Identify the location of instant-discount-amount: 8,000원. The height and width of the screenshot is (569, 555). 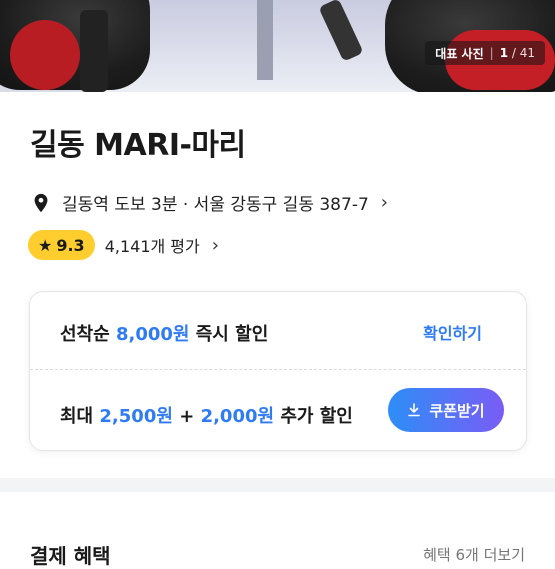
(152, 334).